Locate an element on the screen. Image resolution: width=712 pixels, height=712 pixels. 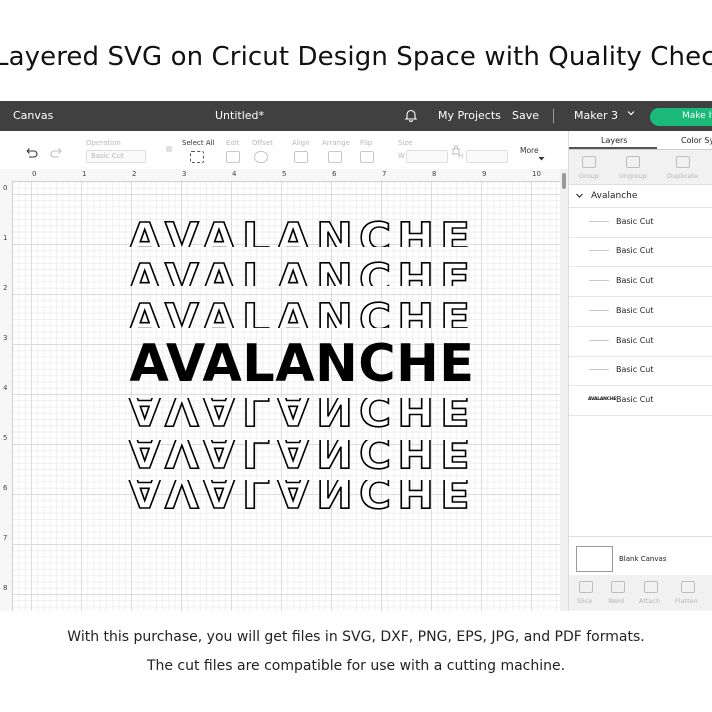
size-label: Size is located at coordinates (405, 143).